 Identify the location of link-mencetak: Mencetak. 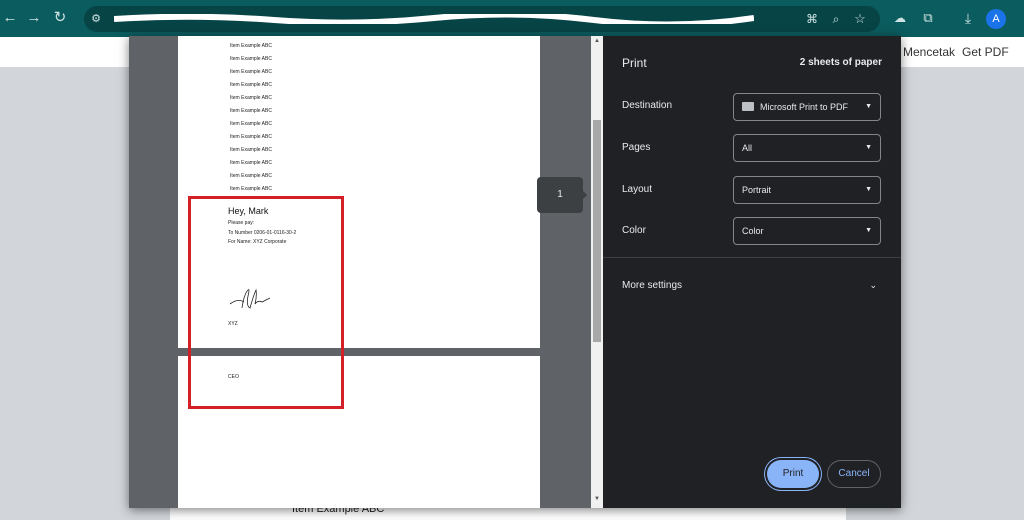
(929, 52).